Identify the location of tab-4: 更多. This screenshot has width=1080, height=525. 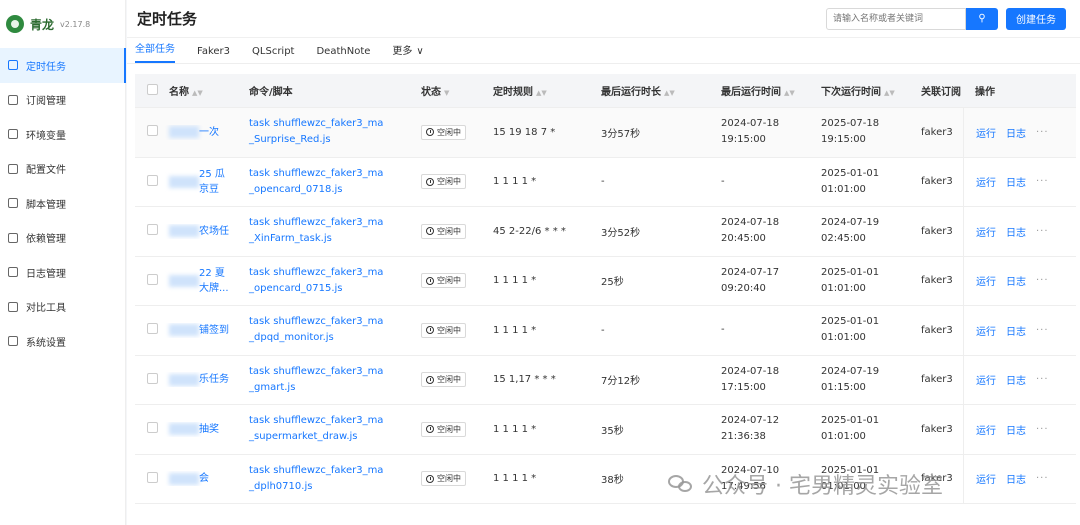
(402, 52).